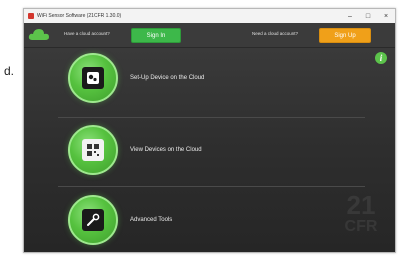 The image size is (413, 258). I want to click on advanced-tools-button, so click(93, 220).